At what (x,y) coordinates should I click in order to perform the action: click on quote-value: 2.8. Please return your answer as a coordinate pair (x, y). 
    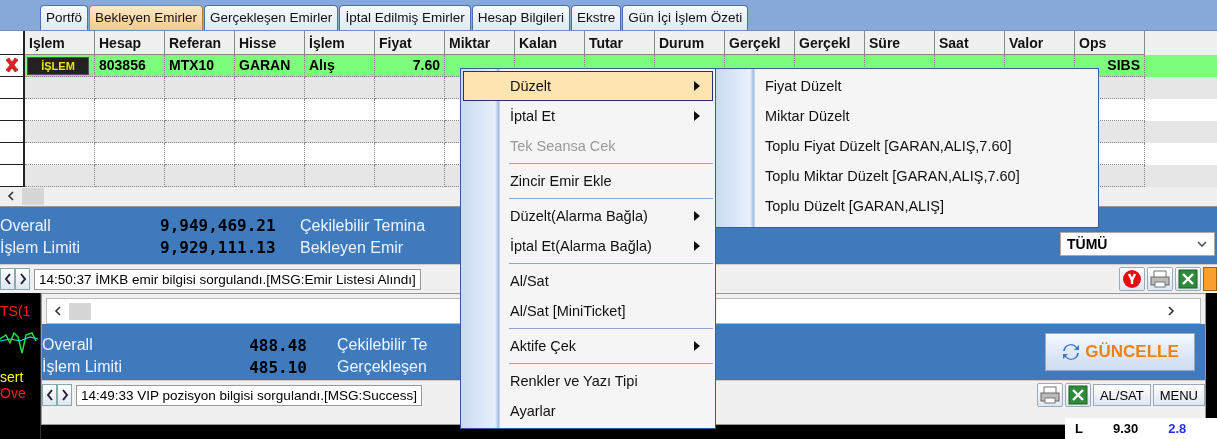
    Looking at the image, I should click on (1177, 428).